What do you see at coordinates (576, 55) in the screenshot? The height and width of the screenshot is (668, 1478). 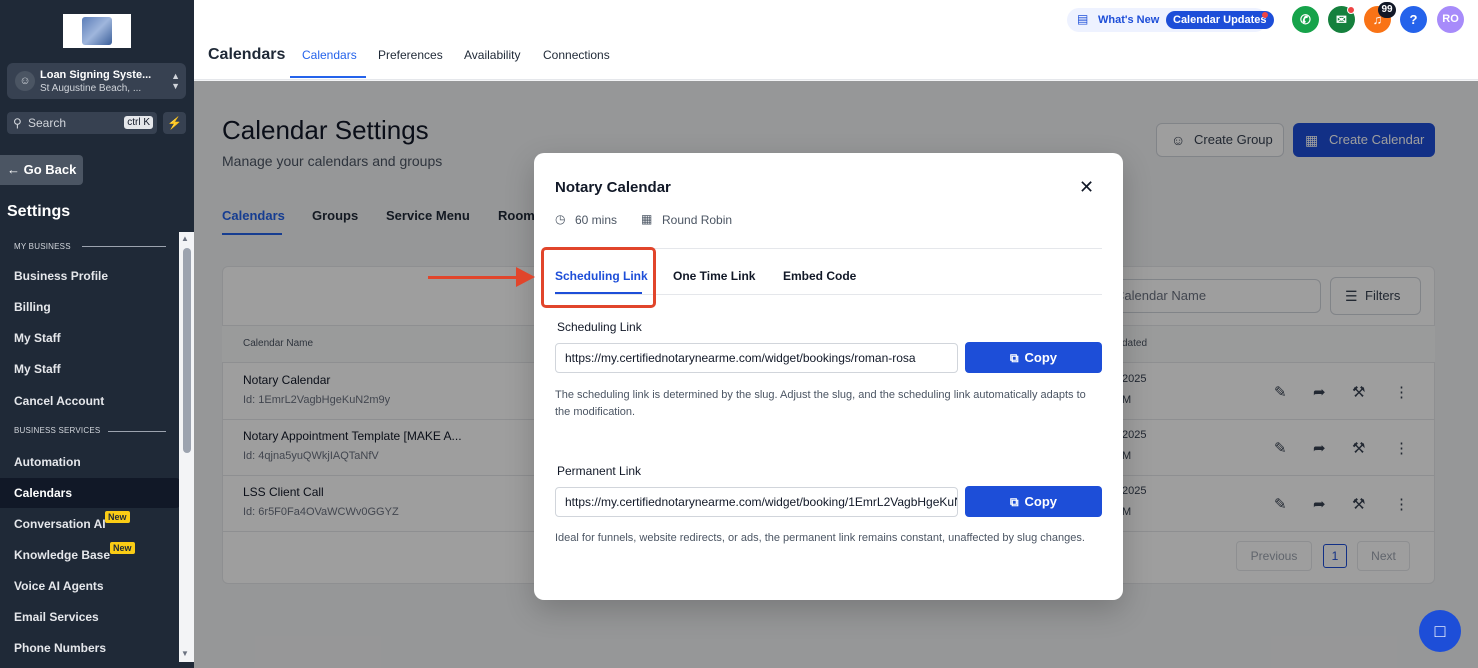 I see `tab-connections: Connections` at bounding box center [576, 55].